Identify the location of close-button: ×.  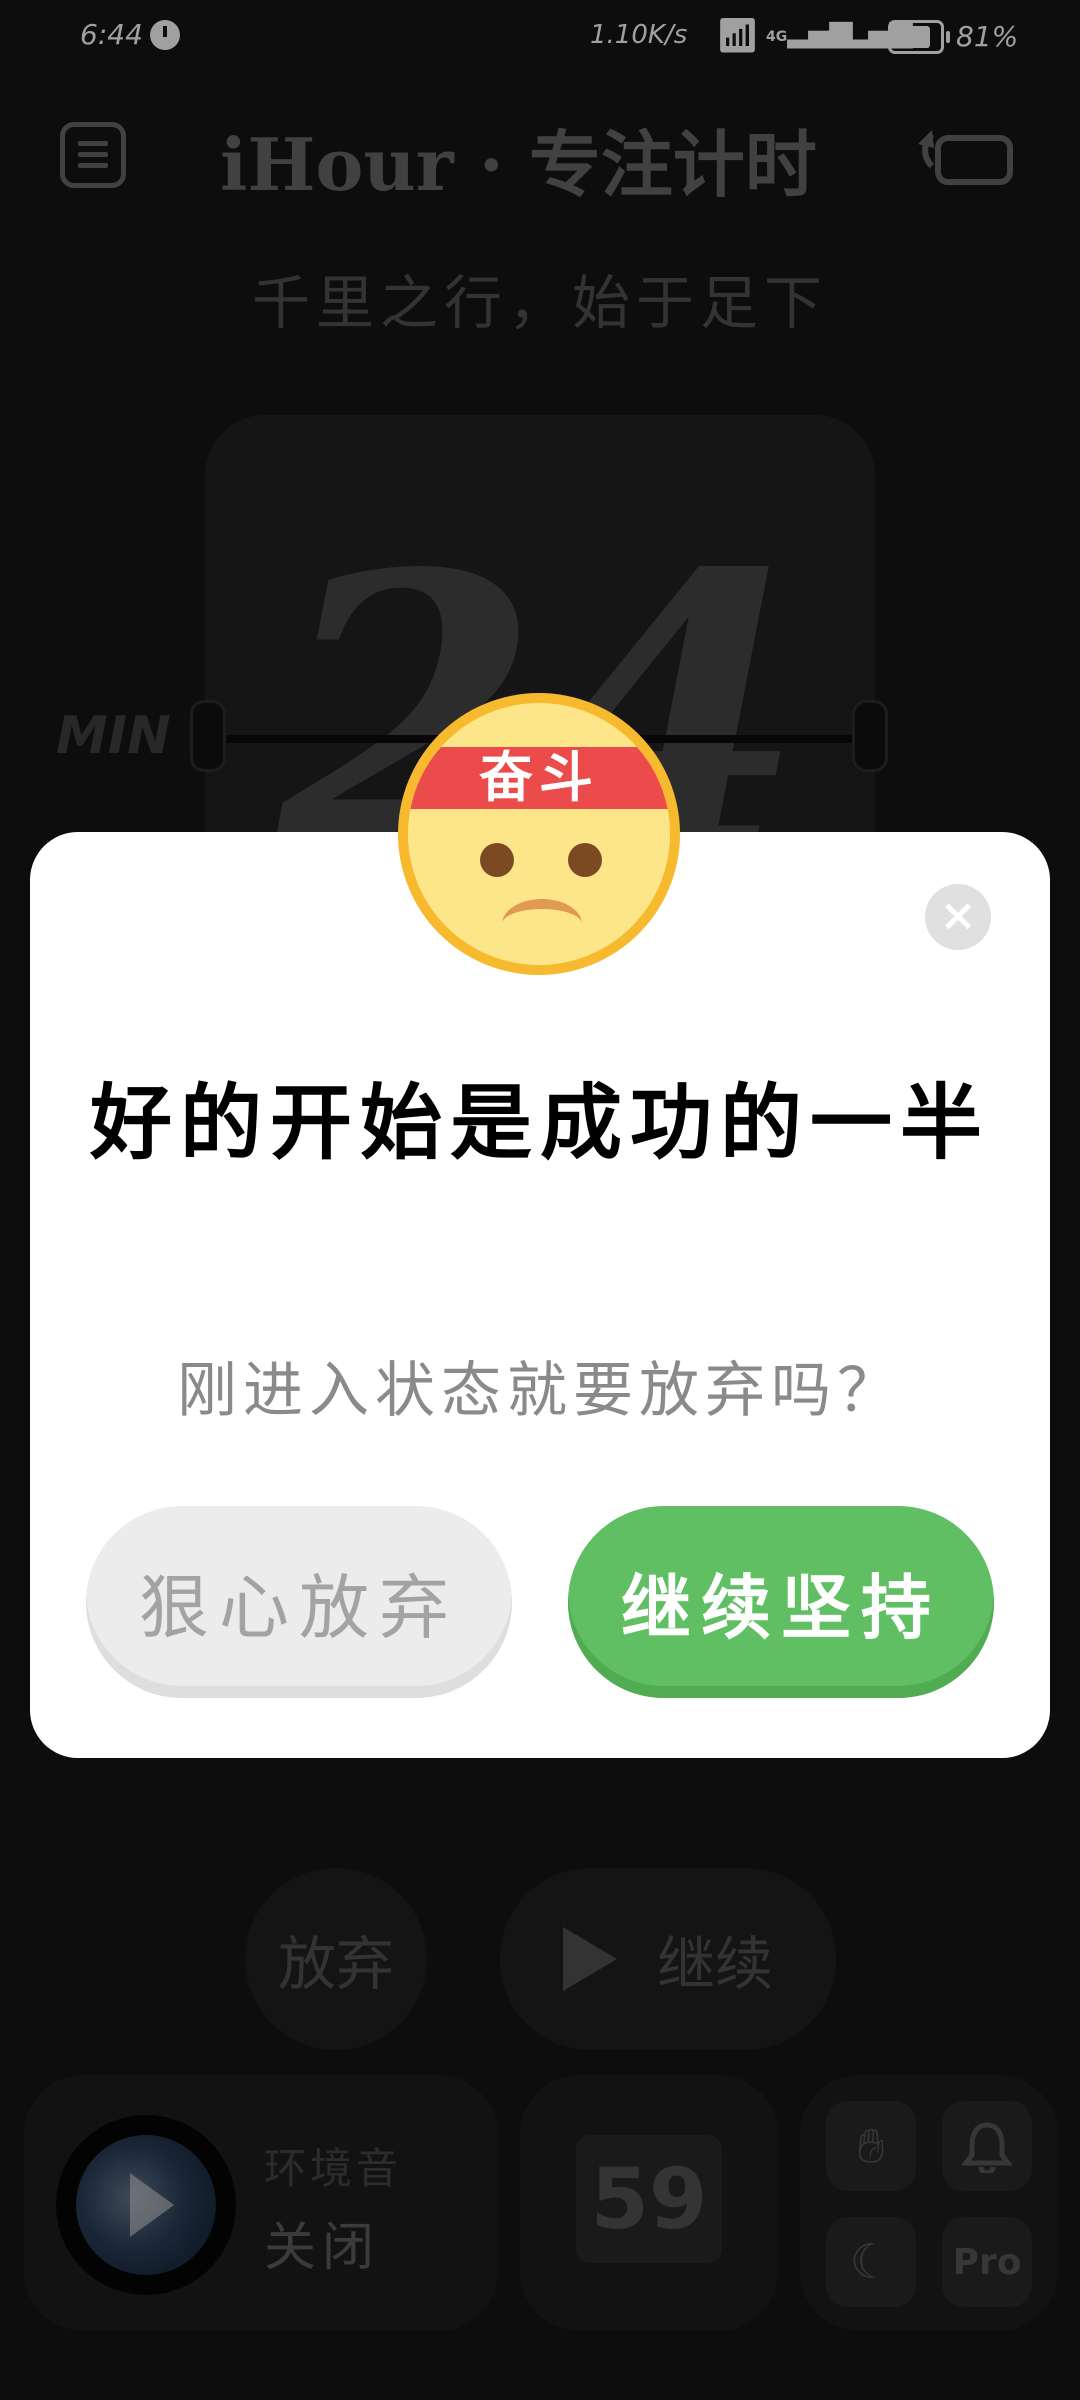
(958, 917).